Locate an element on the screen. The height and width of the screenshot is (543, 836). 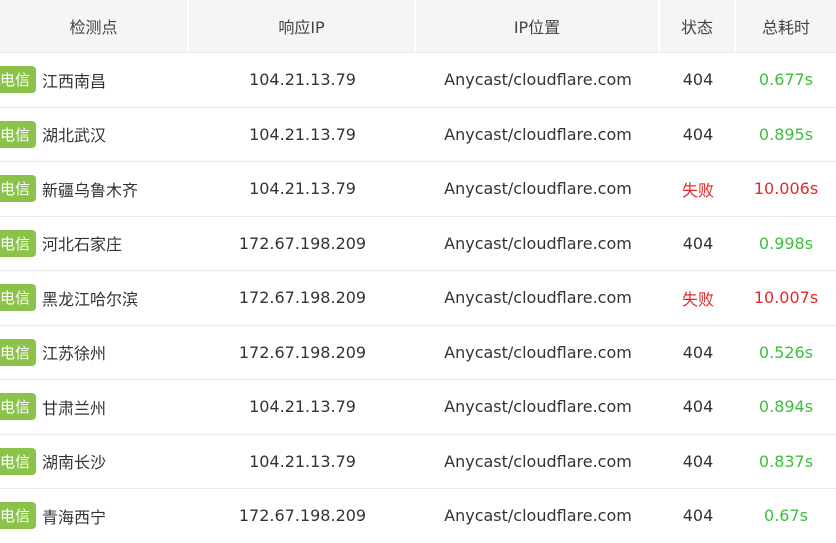
header-ip: 响应IP is located at coordinates (302, 26).